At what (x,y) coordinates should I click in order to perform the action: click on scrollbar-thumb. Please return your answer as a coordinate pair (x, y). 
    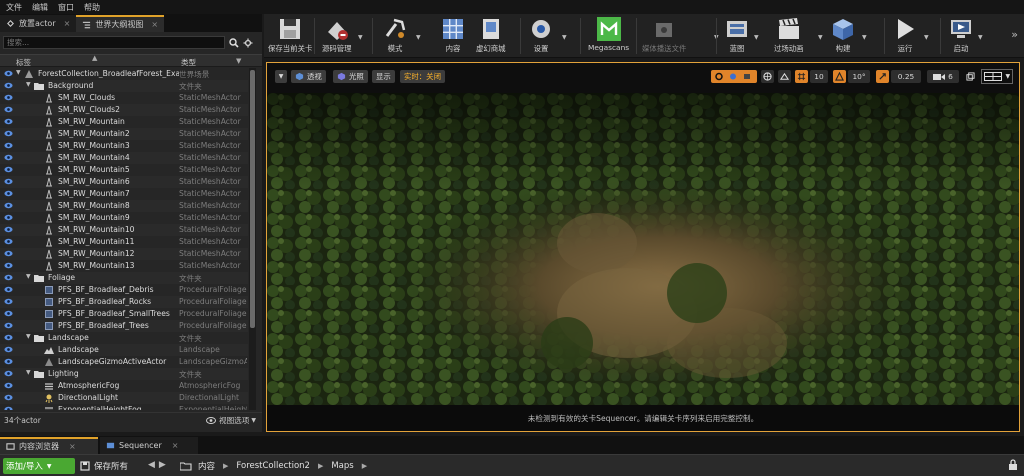
    Looking at the image, I should click on (252, 199).